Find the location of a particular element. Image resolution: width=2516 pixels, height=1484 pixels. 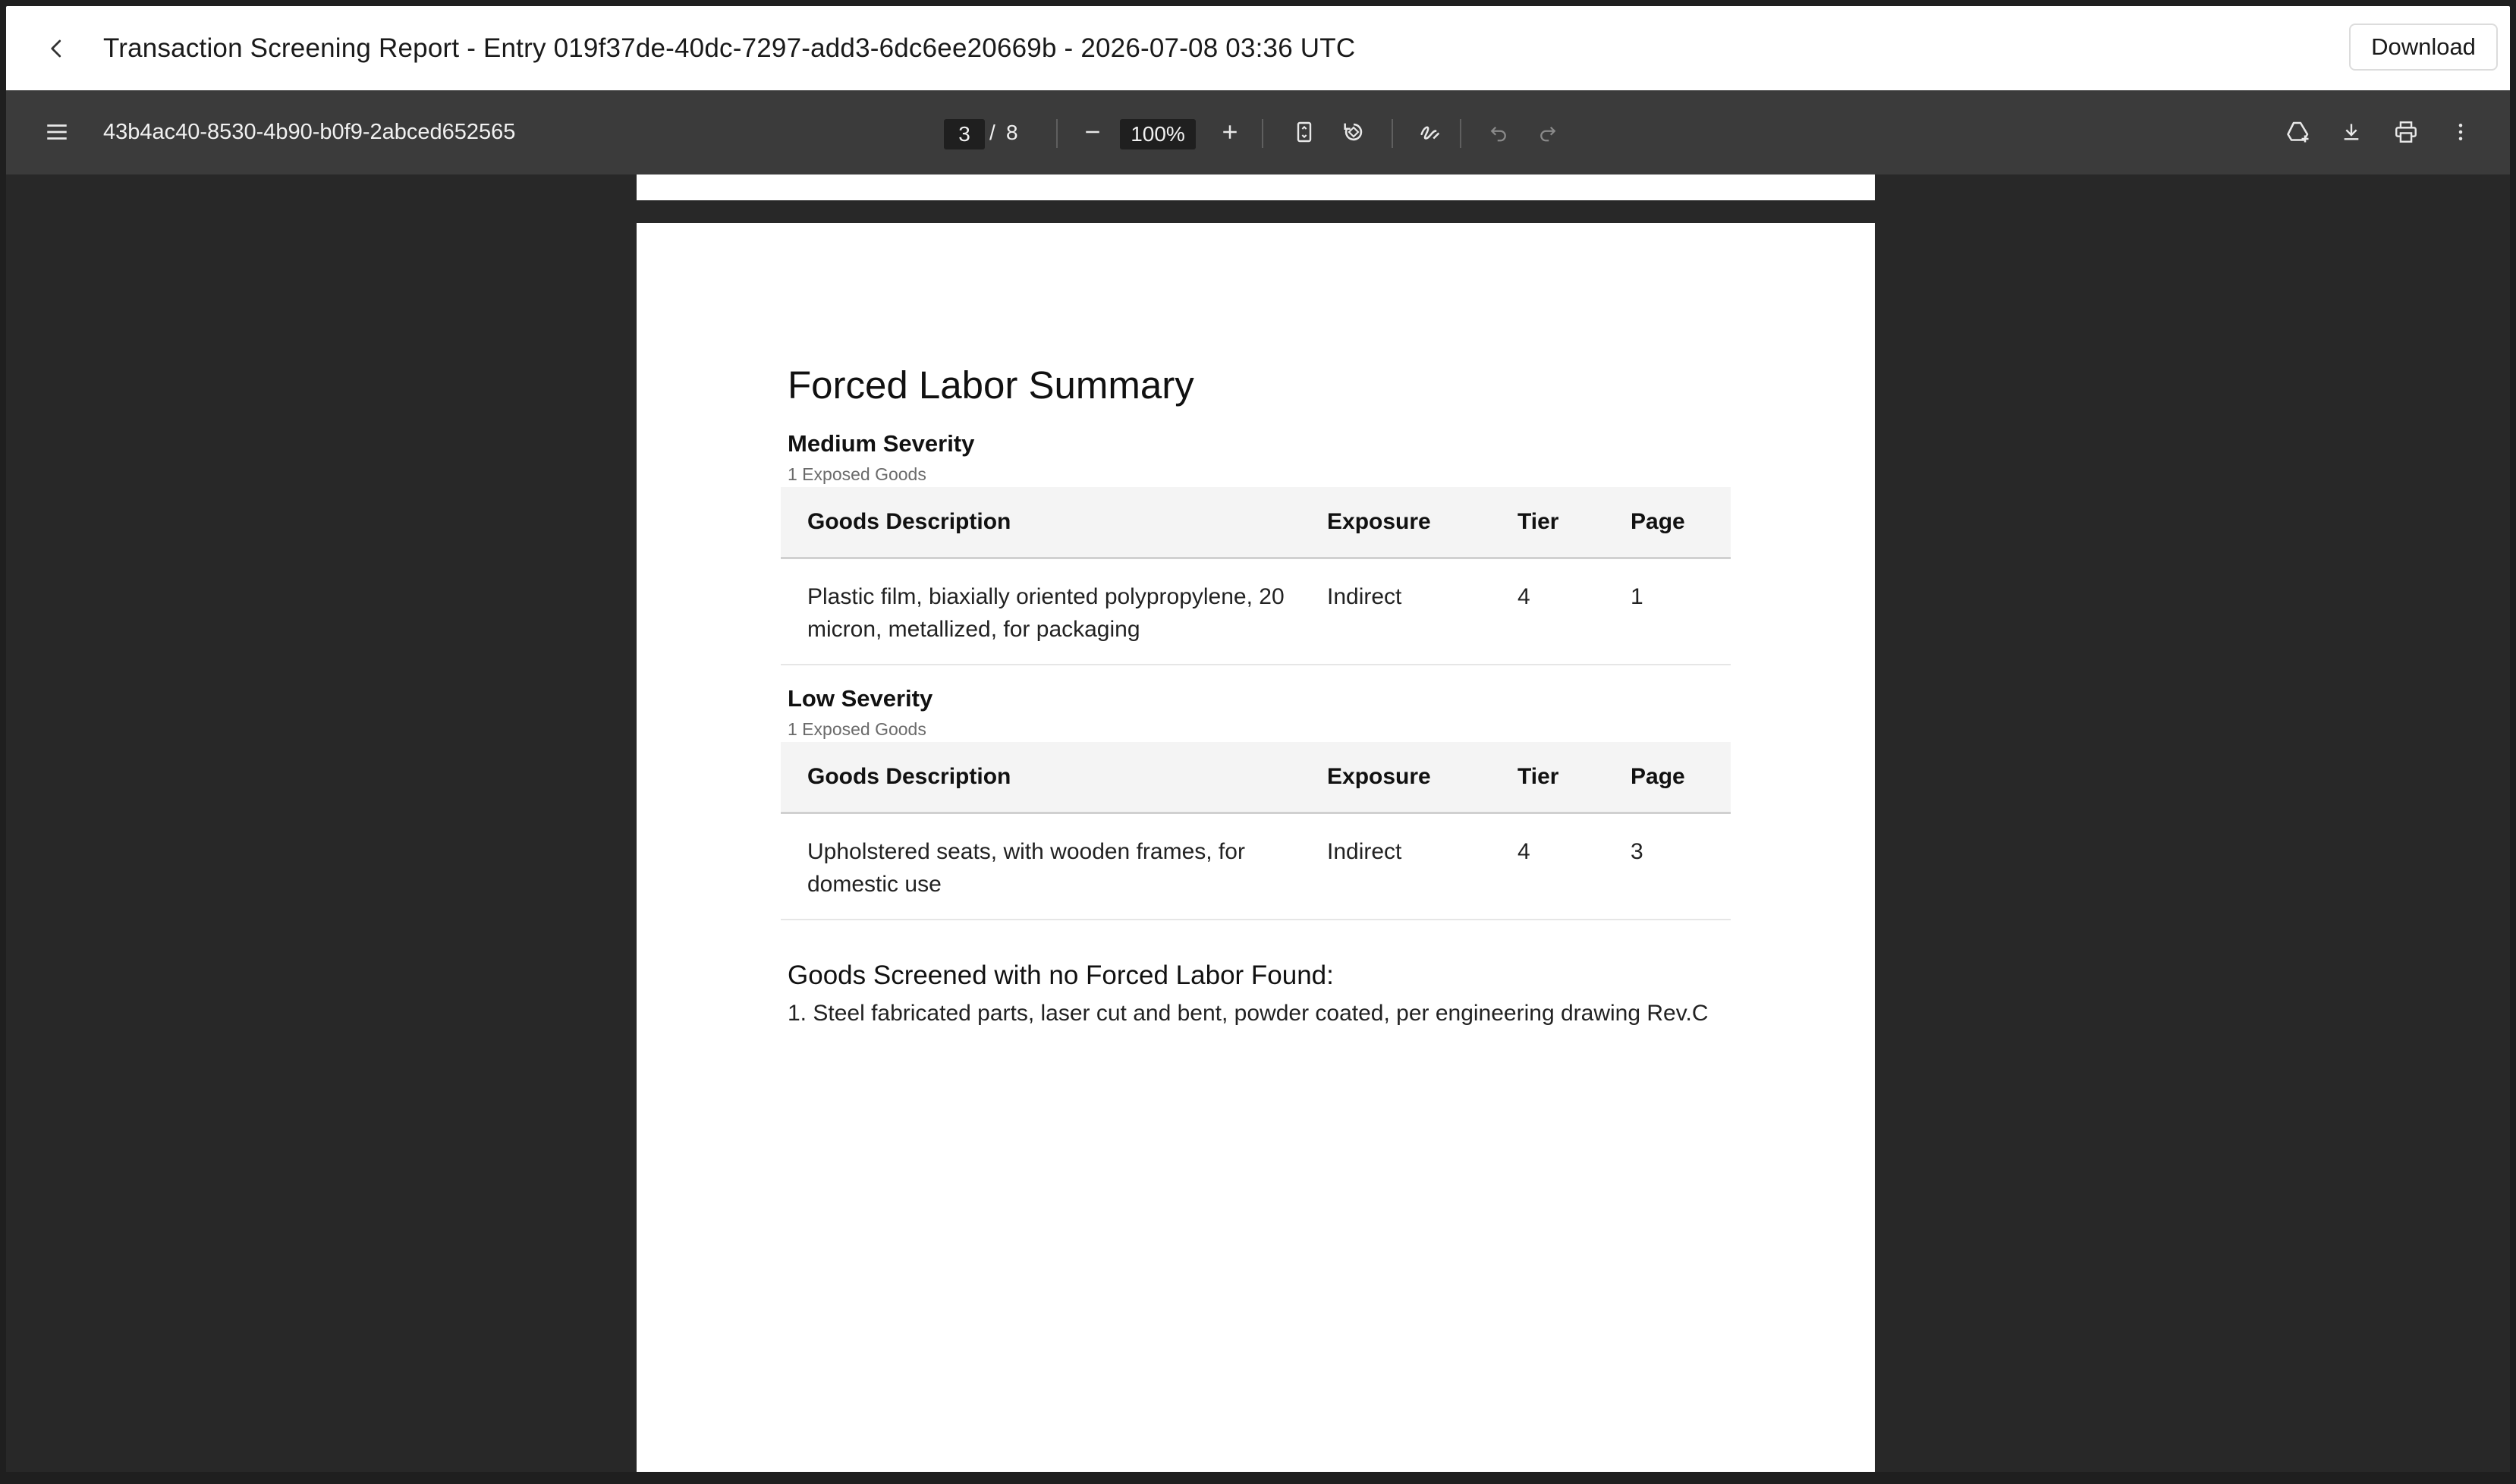

page-cell: 1 is located at coordinates (1637, 596).